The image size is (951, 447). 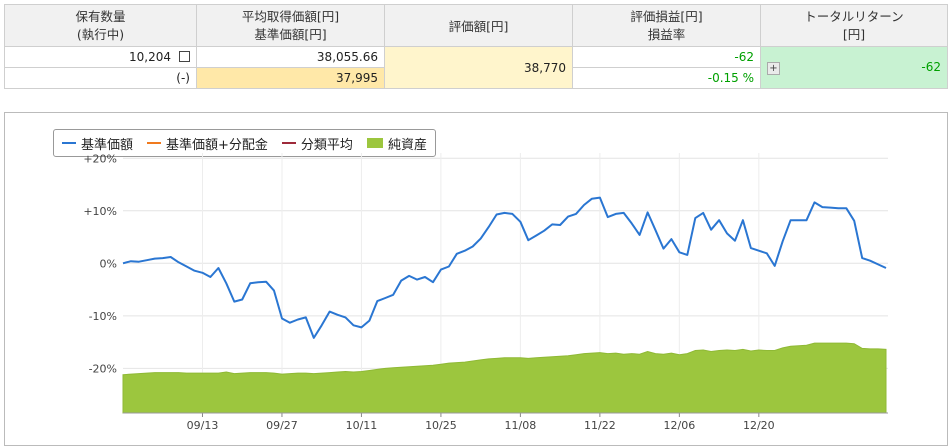 What do you see at coordinates (100, 34) in the screenshot?
I see `header-qty-line2: (執行中)` at bounding box center [100, 34].